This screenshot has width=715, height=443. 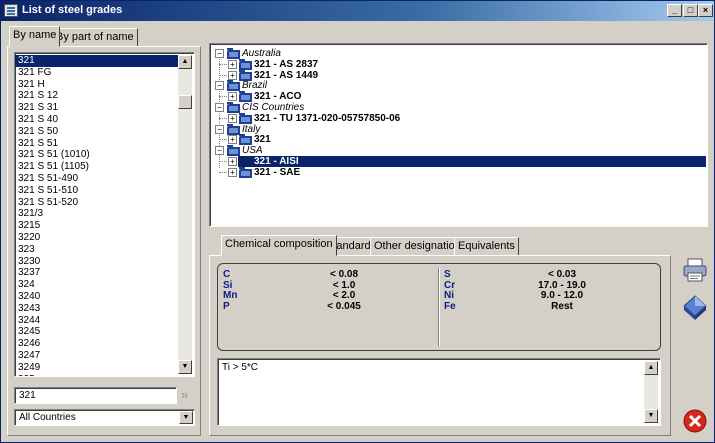 What do you see at coordinates (96, 375) in the screenshot?
I see `list-item: 325` at bounding box center [96, 375].